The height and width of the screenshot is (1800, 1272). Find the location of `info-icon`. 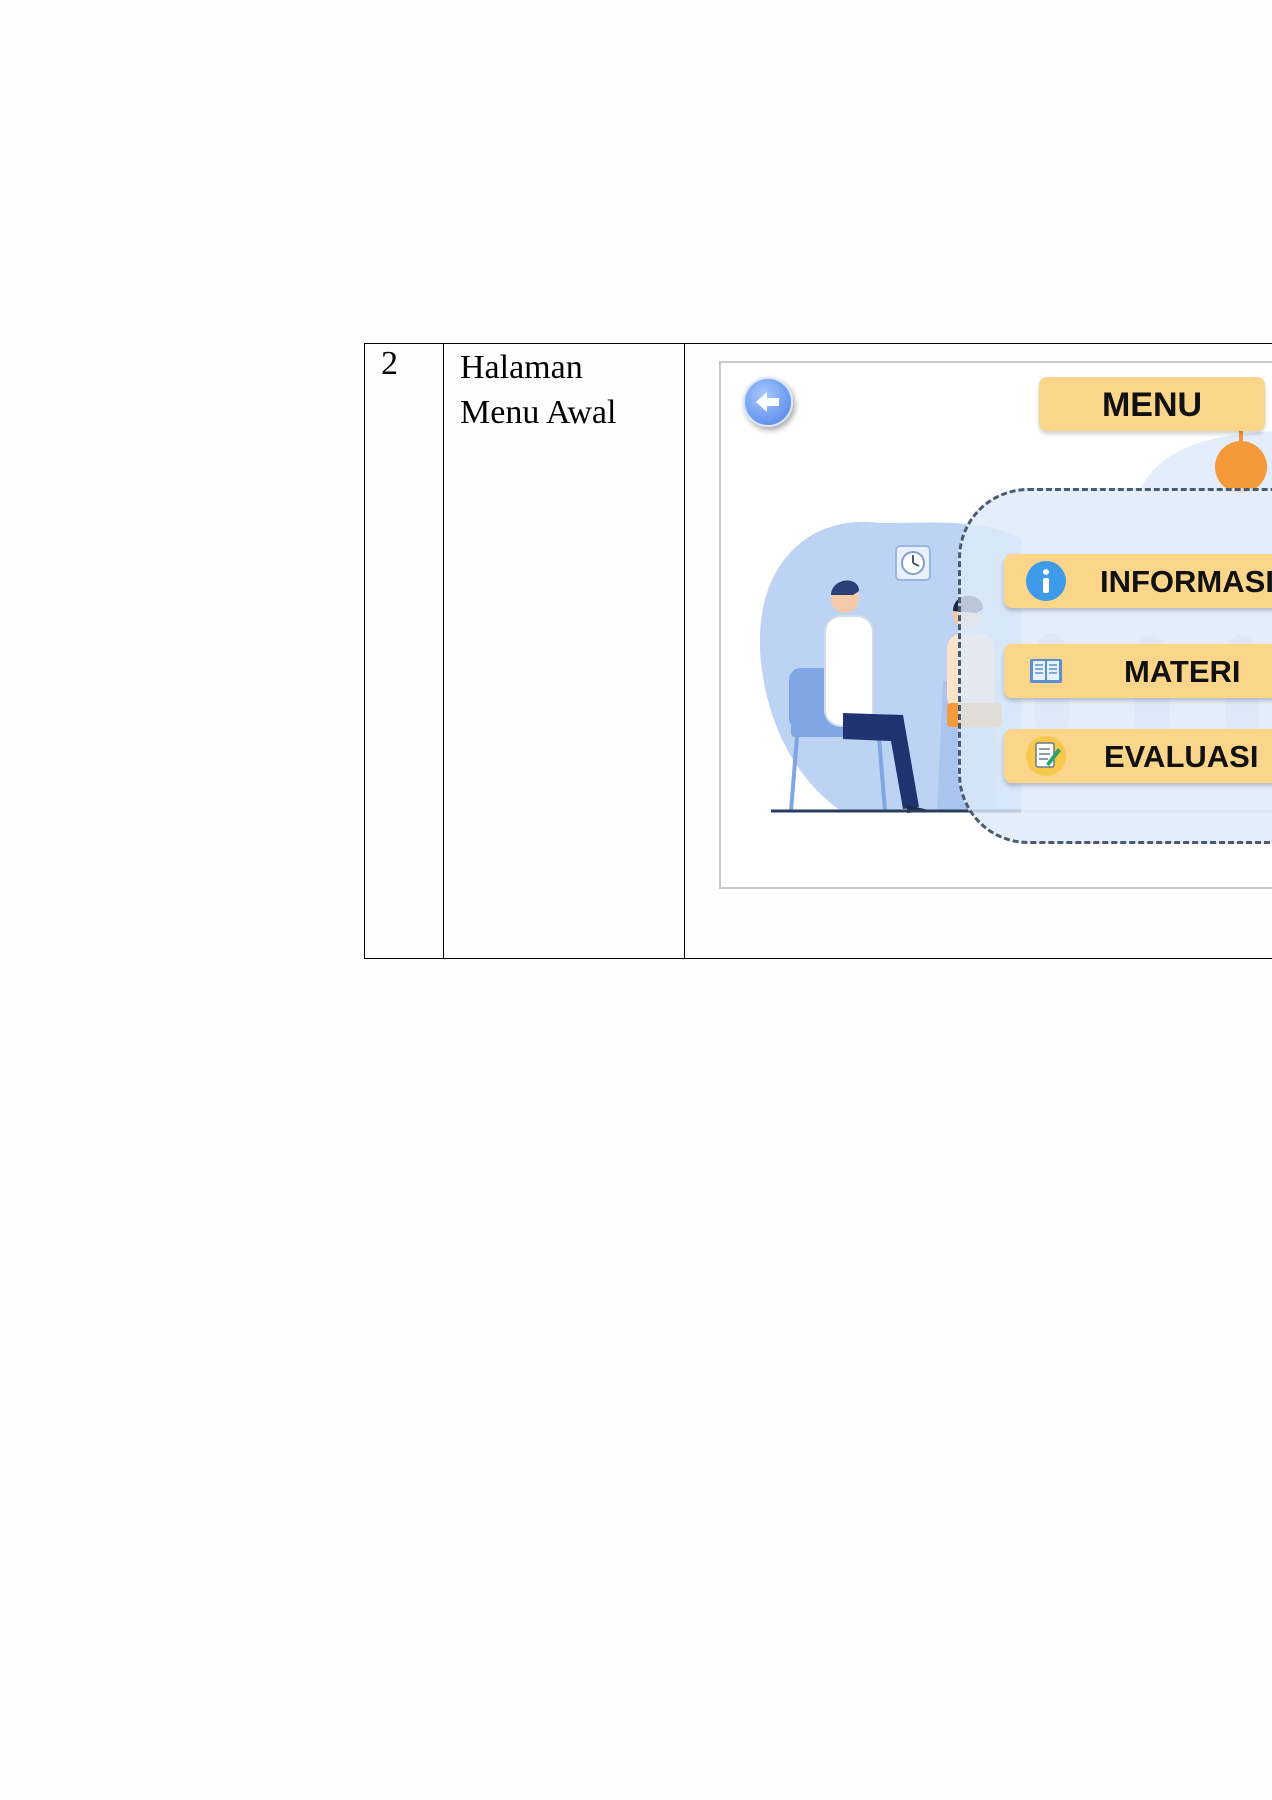

info-icon is located at coordinates (1046, 581).